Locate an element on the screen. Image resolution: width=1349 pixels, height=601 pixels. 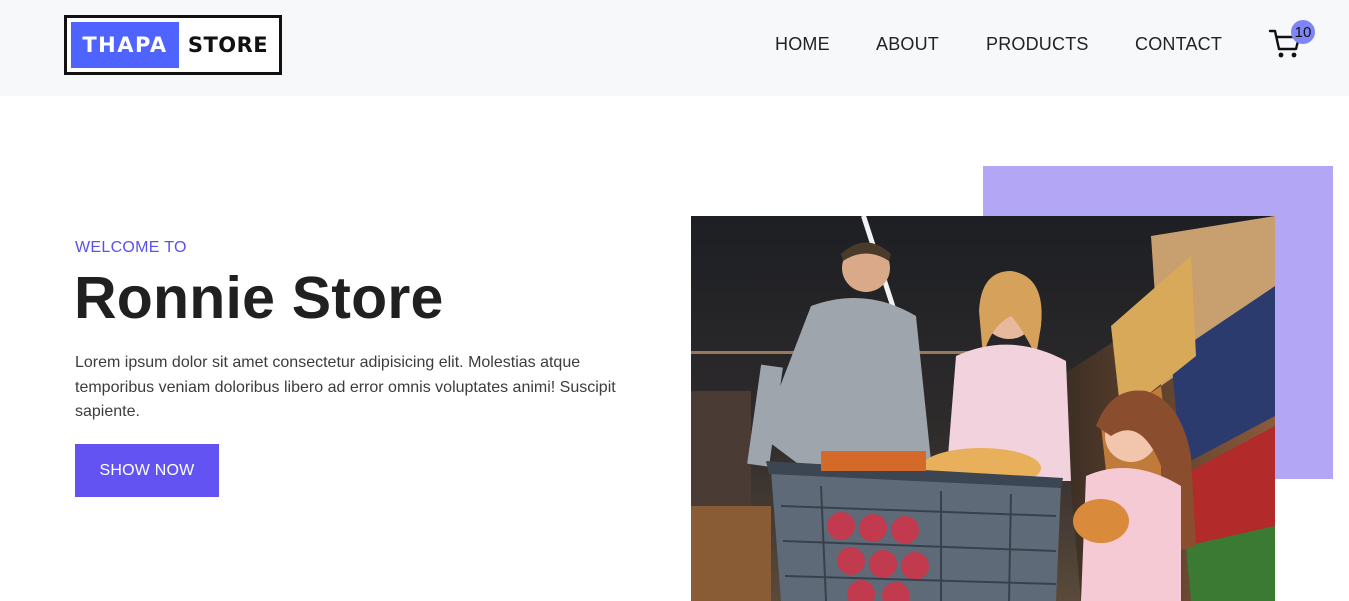
nav-contact: CONTACT is located at coordinates (1178, 44).